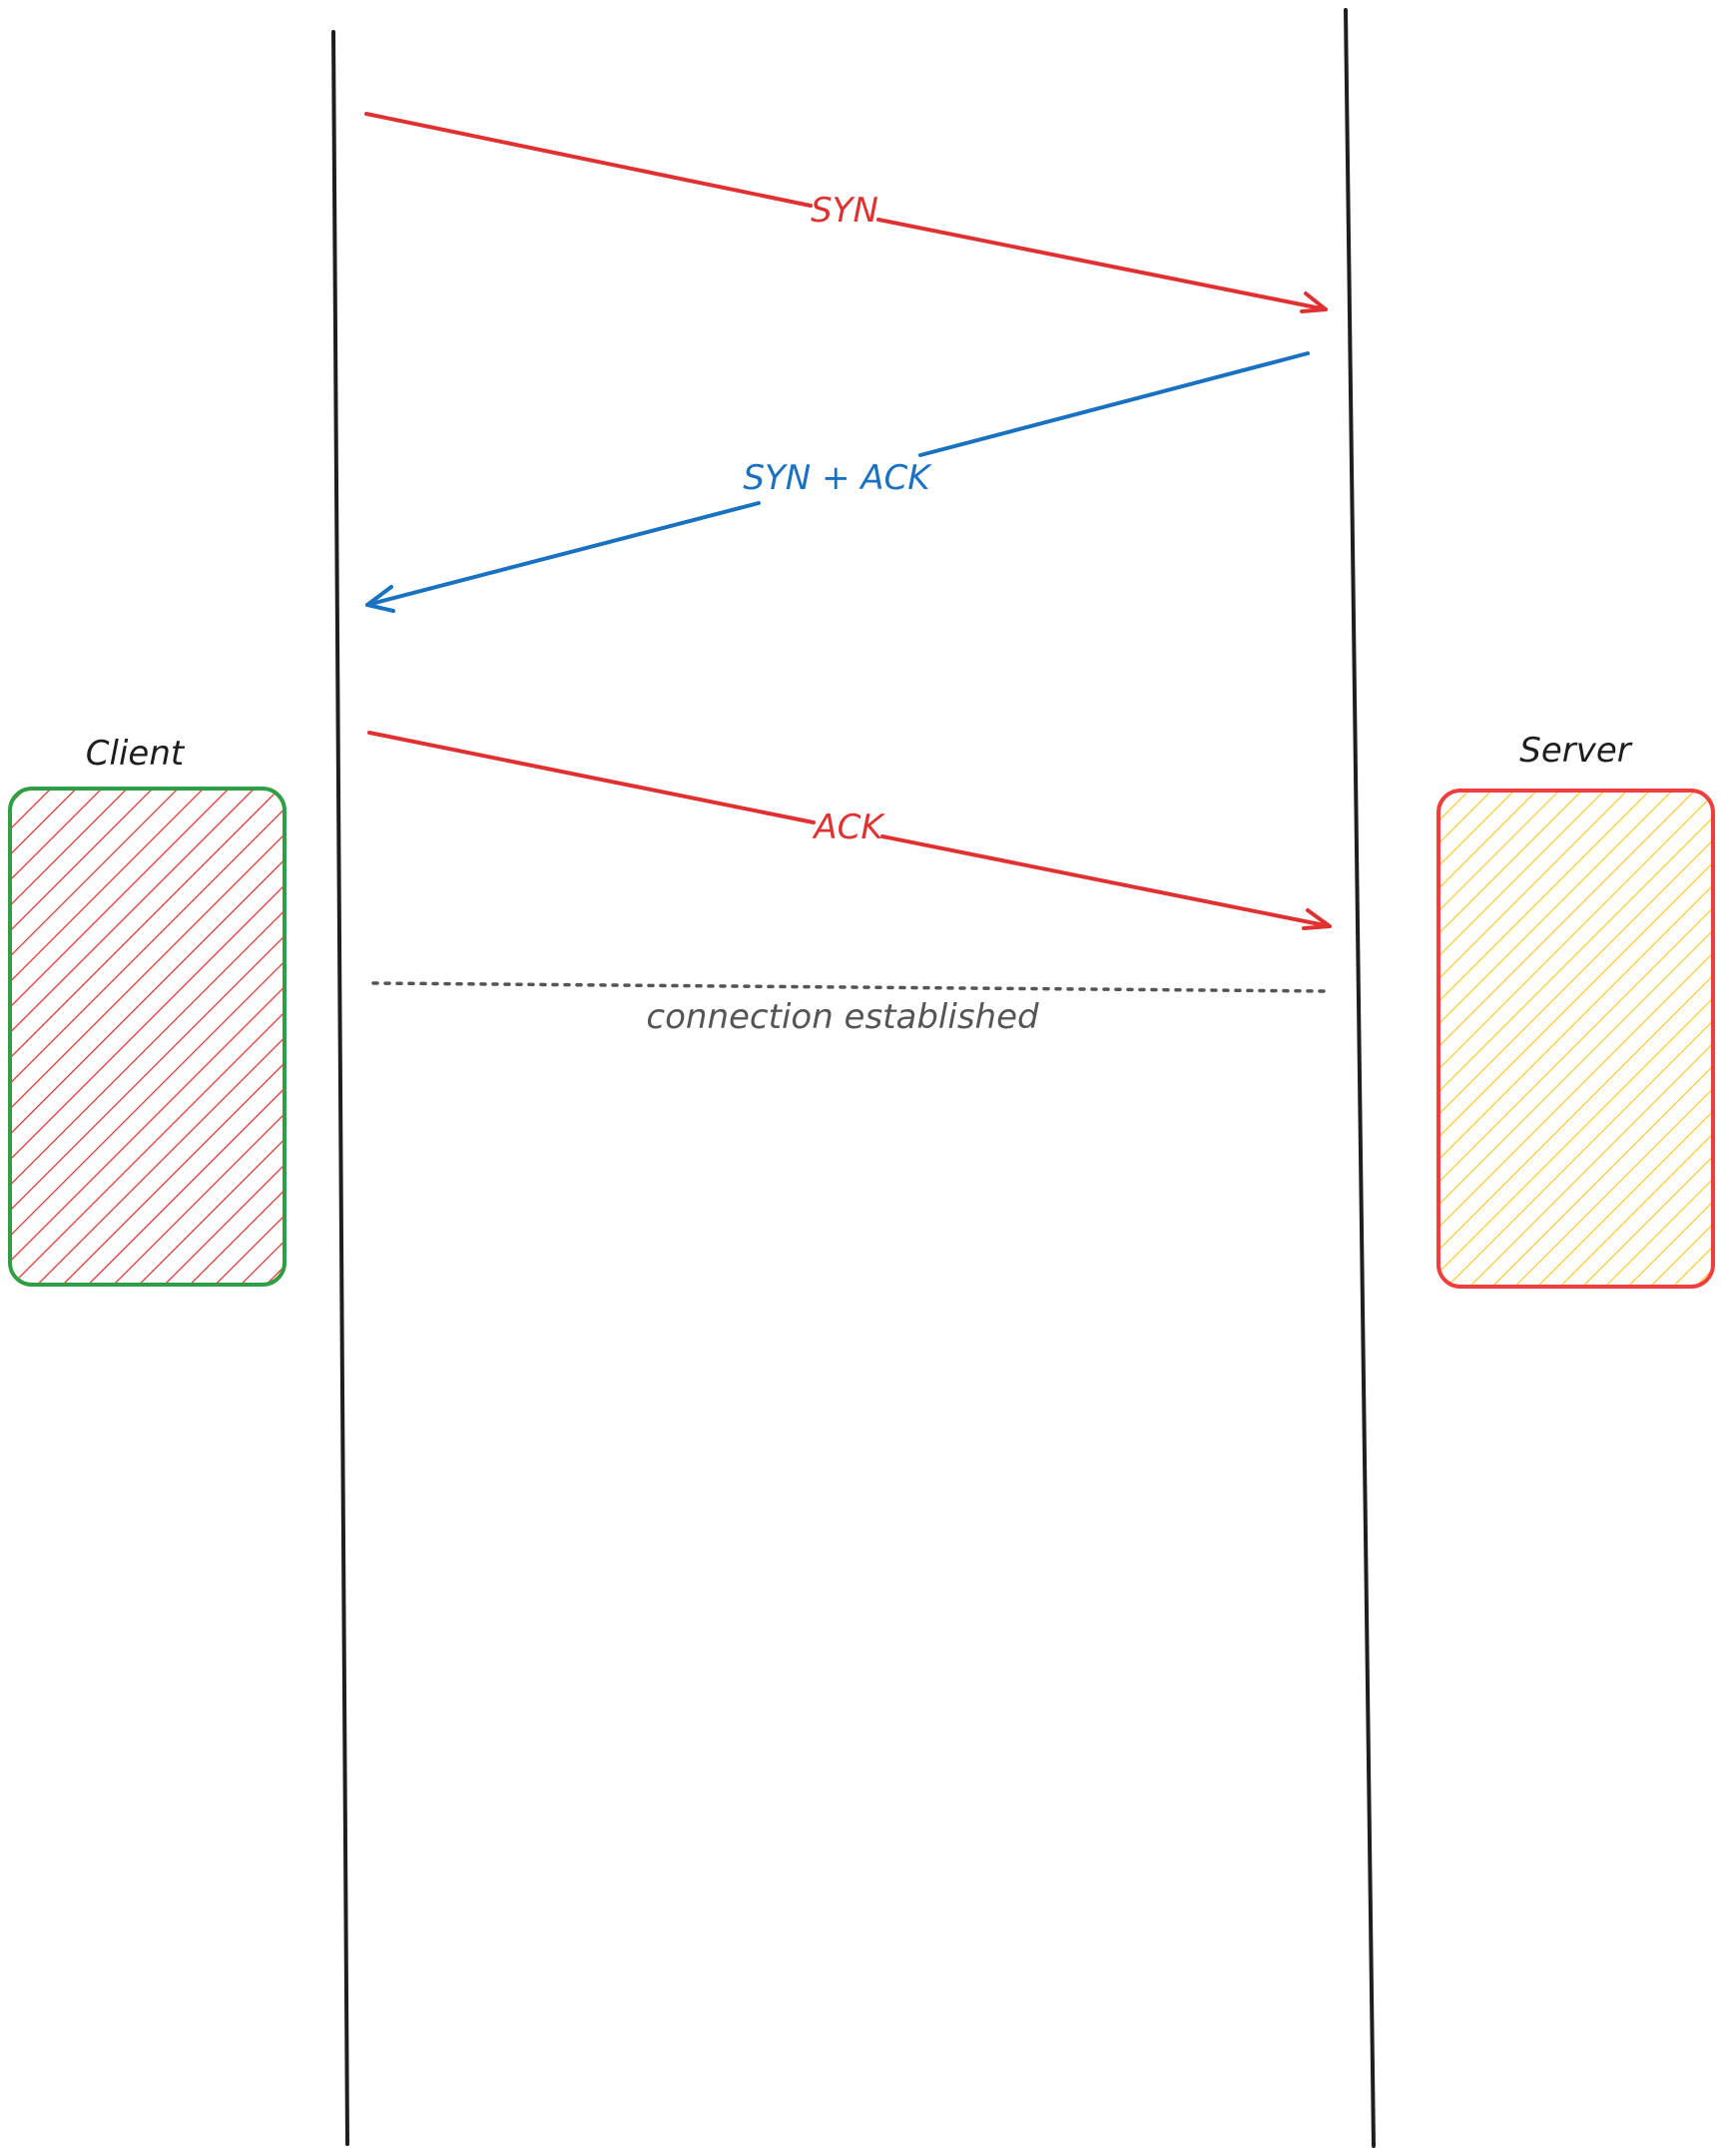  What do you see at coordinates (1360, 1078) in the screenshot?
I see `server-lifeline` at bounding box center [1360, 1078].